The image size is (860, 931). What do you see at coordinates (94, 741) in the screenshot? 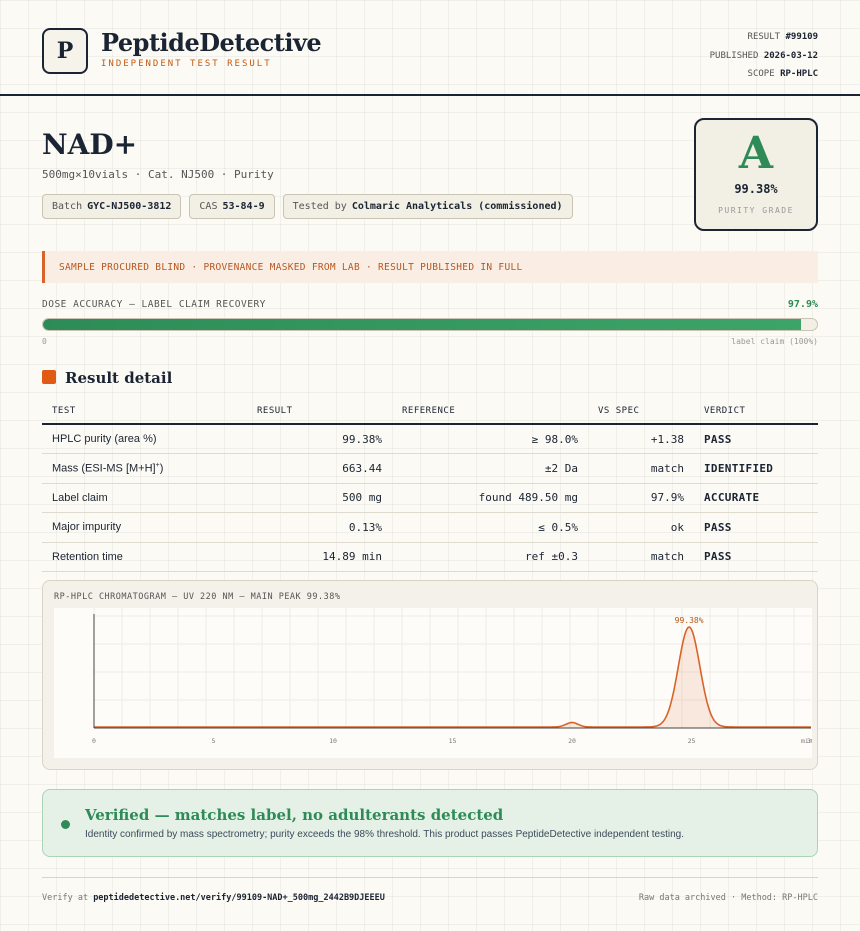
I see `x-tick-label: 0` at bounding box center [94, 741].